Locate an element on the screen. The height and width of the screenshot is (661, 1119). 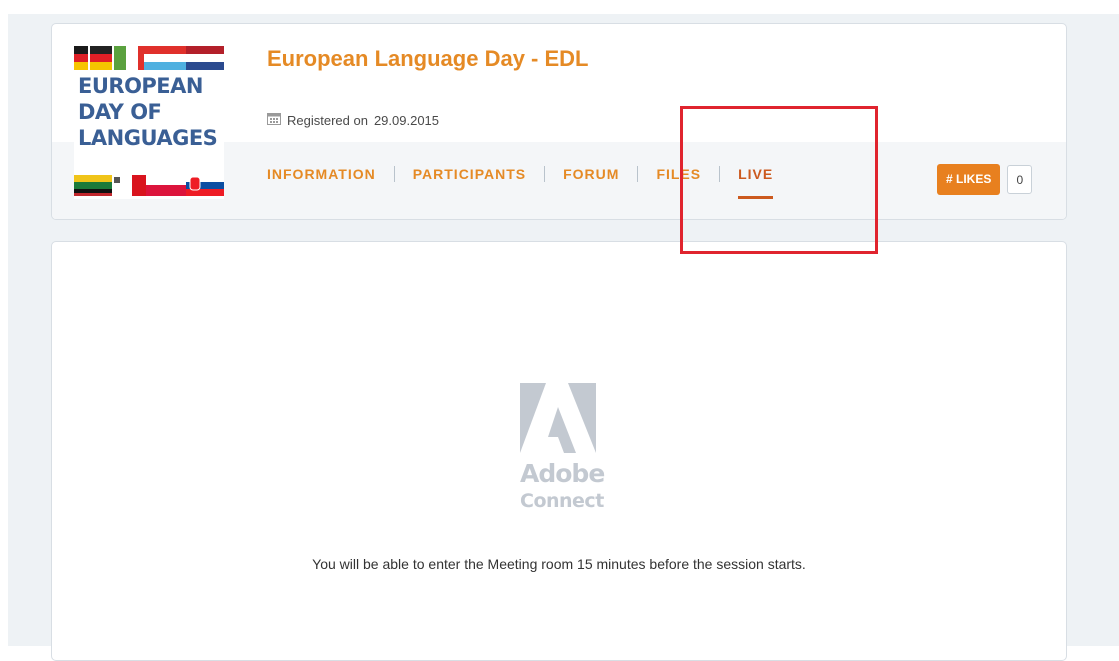
registered-info: Registered on 29.09.2015 is located at coordinates (353, 120).